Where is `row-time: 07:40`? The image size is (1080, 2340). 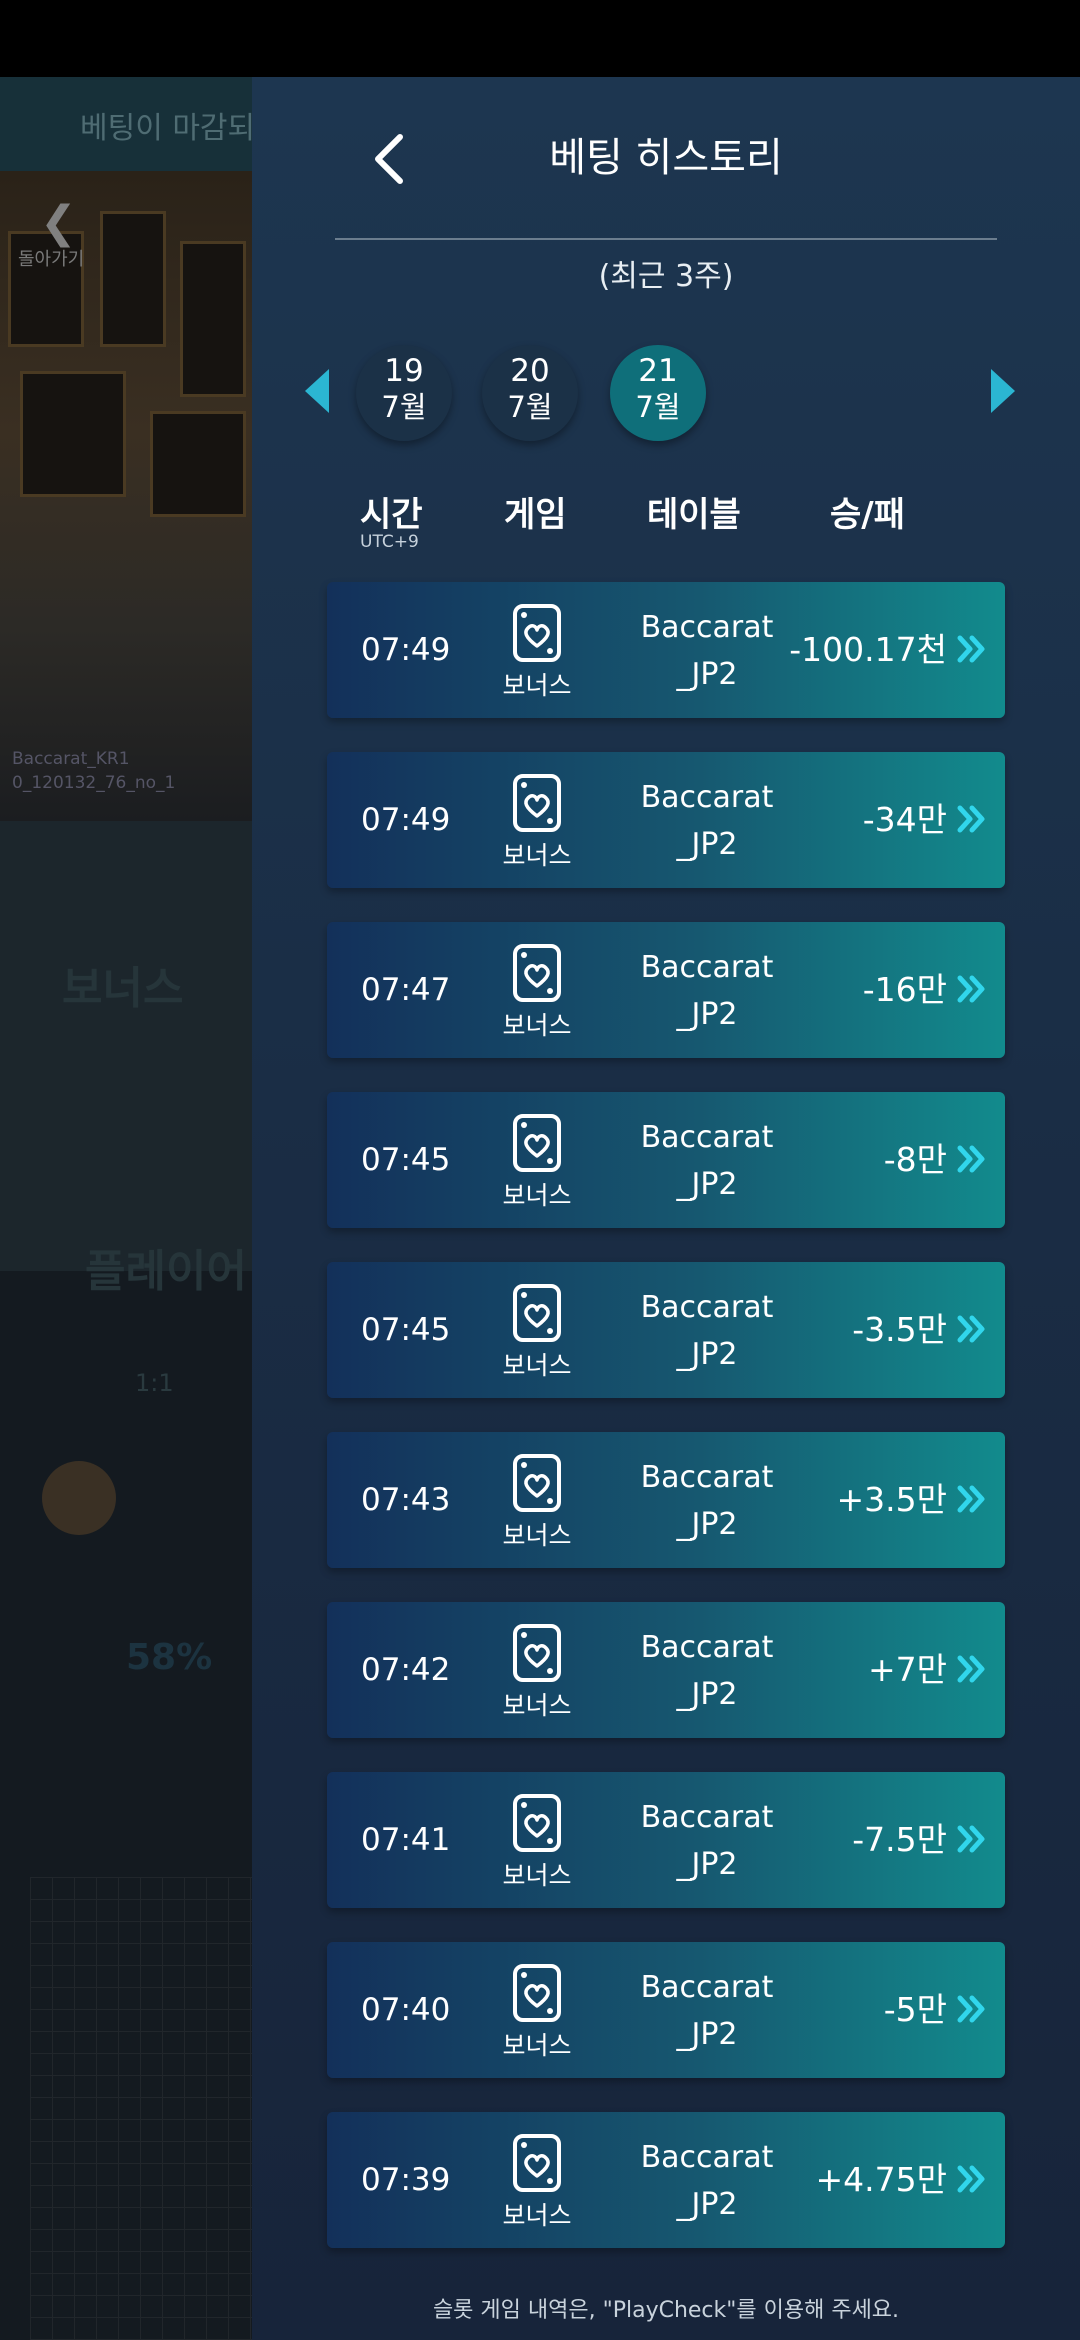 row-time: 07:40 is located at coordinates (406, 2010).